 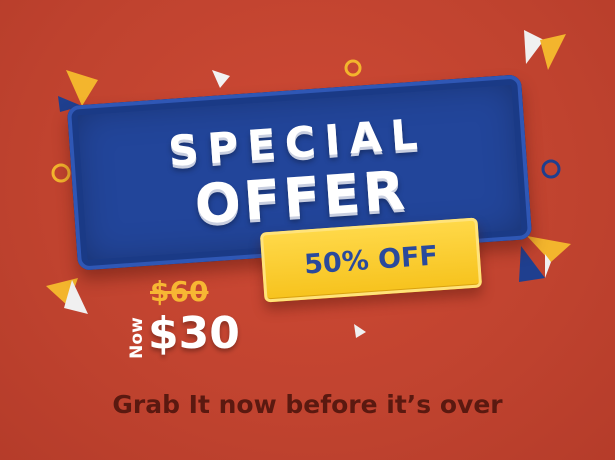 What do you see at coordinates (137, 338) in the screenshot?
I see `now-label: Now` at bounding box center [137, 338].